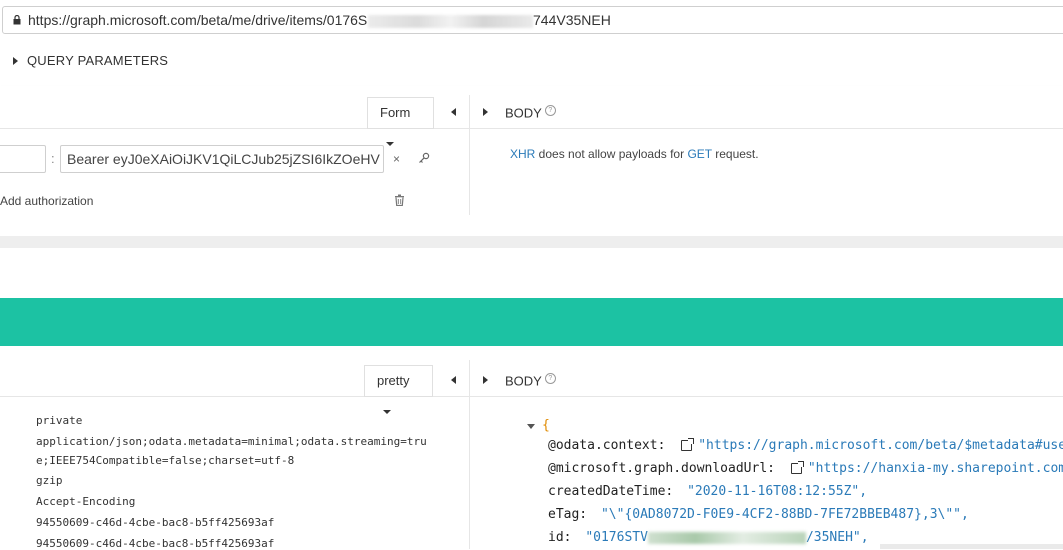  I want to click on header-value: Accept-Encoding, so click(86, 501).